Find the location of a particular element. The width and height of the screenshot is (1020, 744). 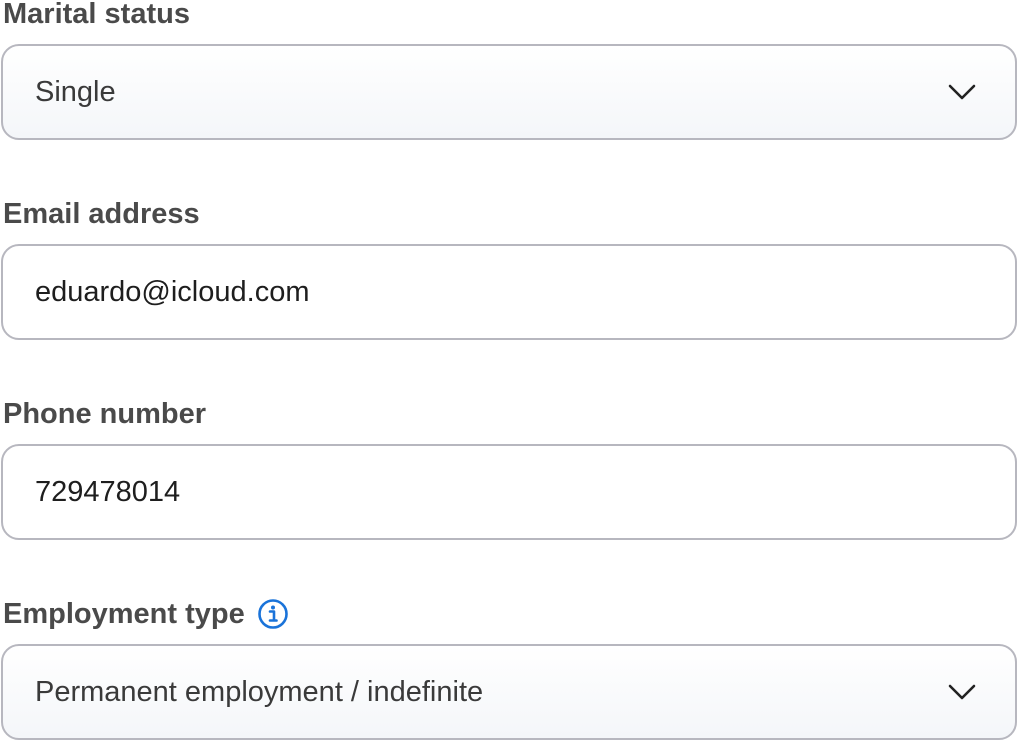

employment-type-label-text: Employment type is located at coordinates (124, 614).